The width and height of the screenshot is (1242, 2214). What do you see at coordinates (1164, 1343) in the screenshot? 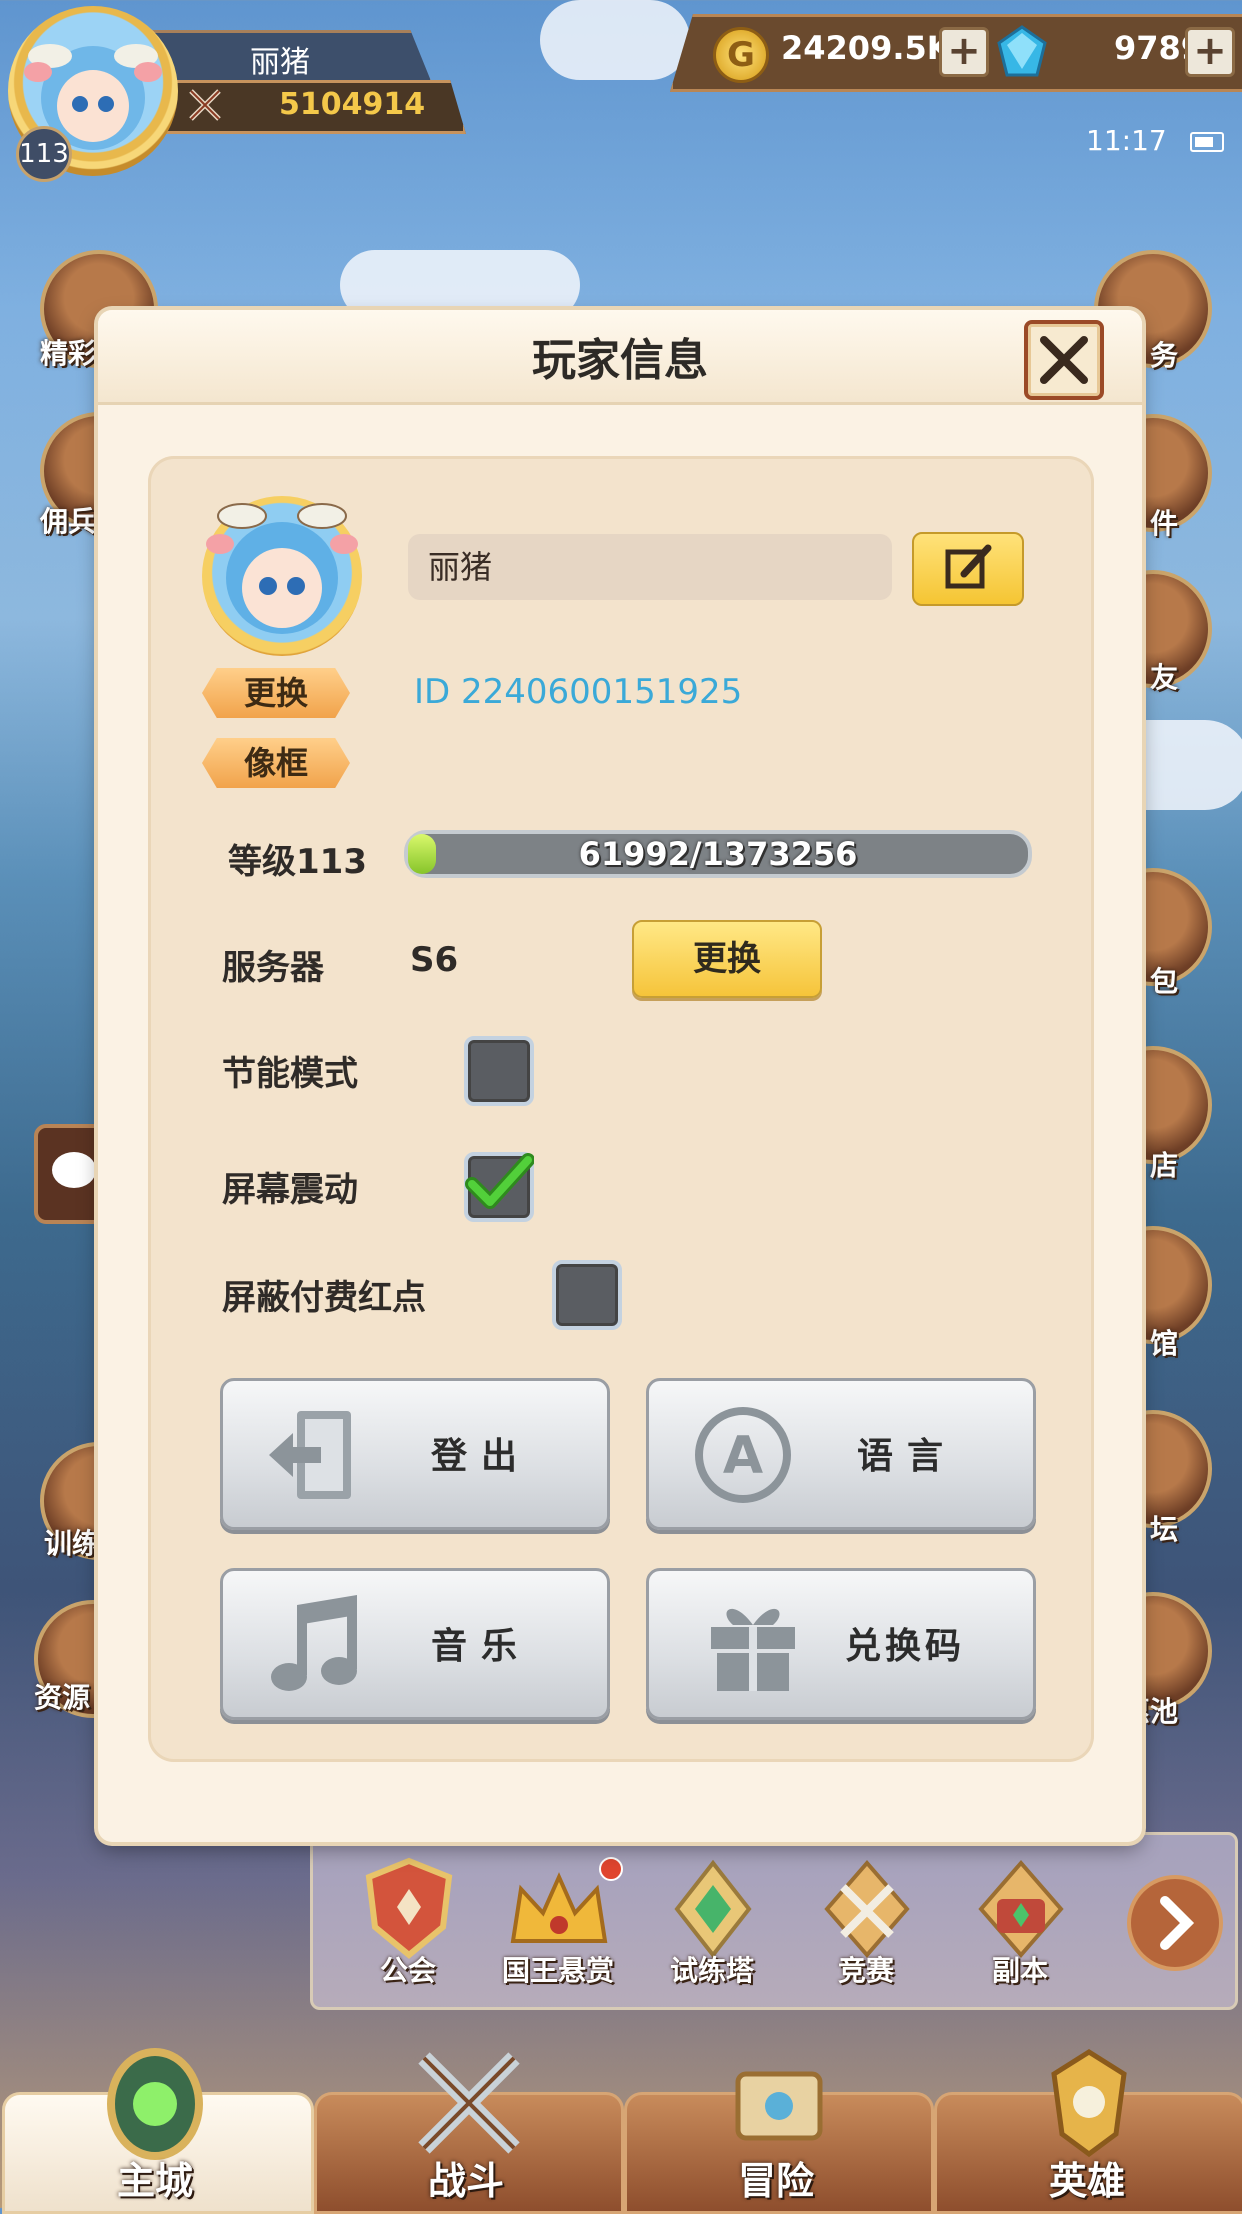
I see `side-label-hall: 馆` at bounding box center [1164, 1343].